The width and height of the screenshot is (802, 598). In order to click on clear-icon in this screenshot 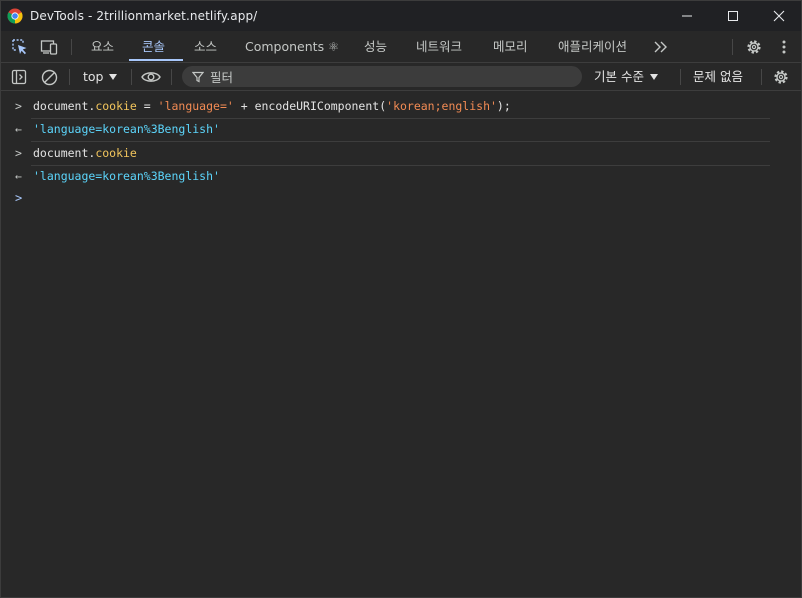, I will do `click(49, 77)`.